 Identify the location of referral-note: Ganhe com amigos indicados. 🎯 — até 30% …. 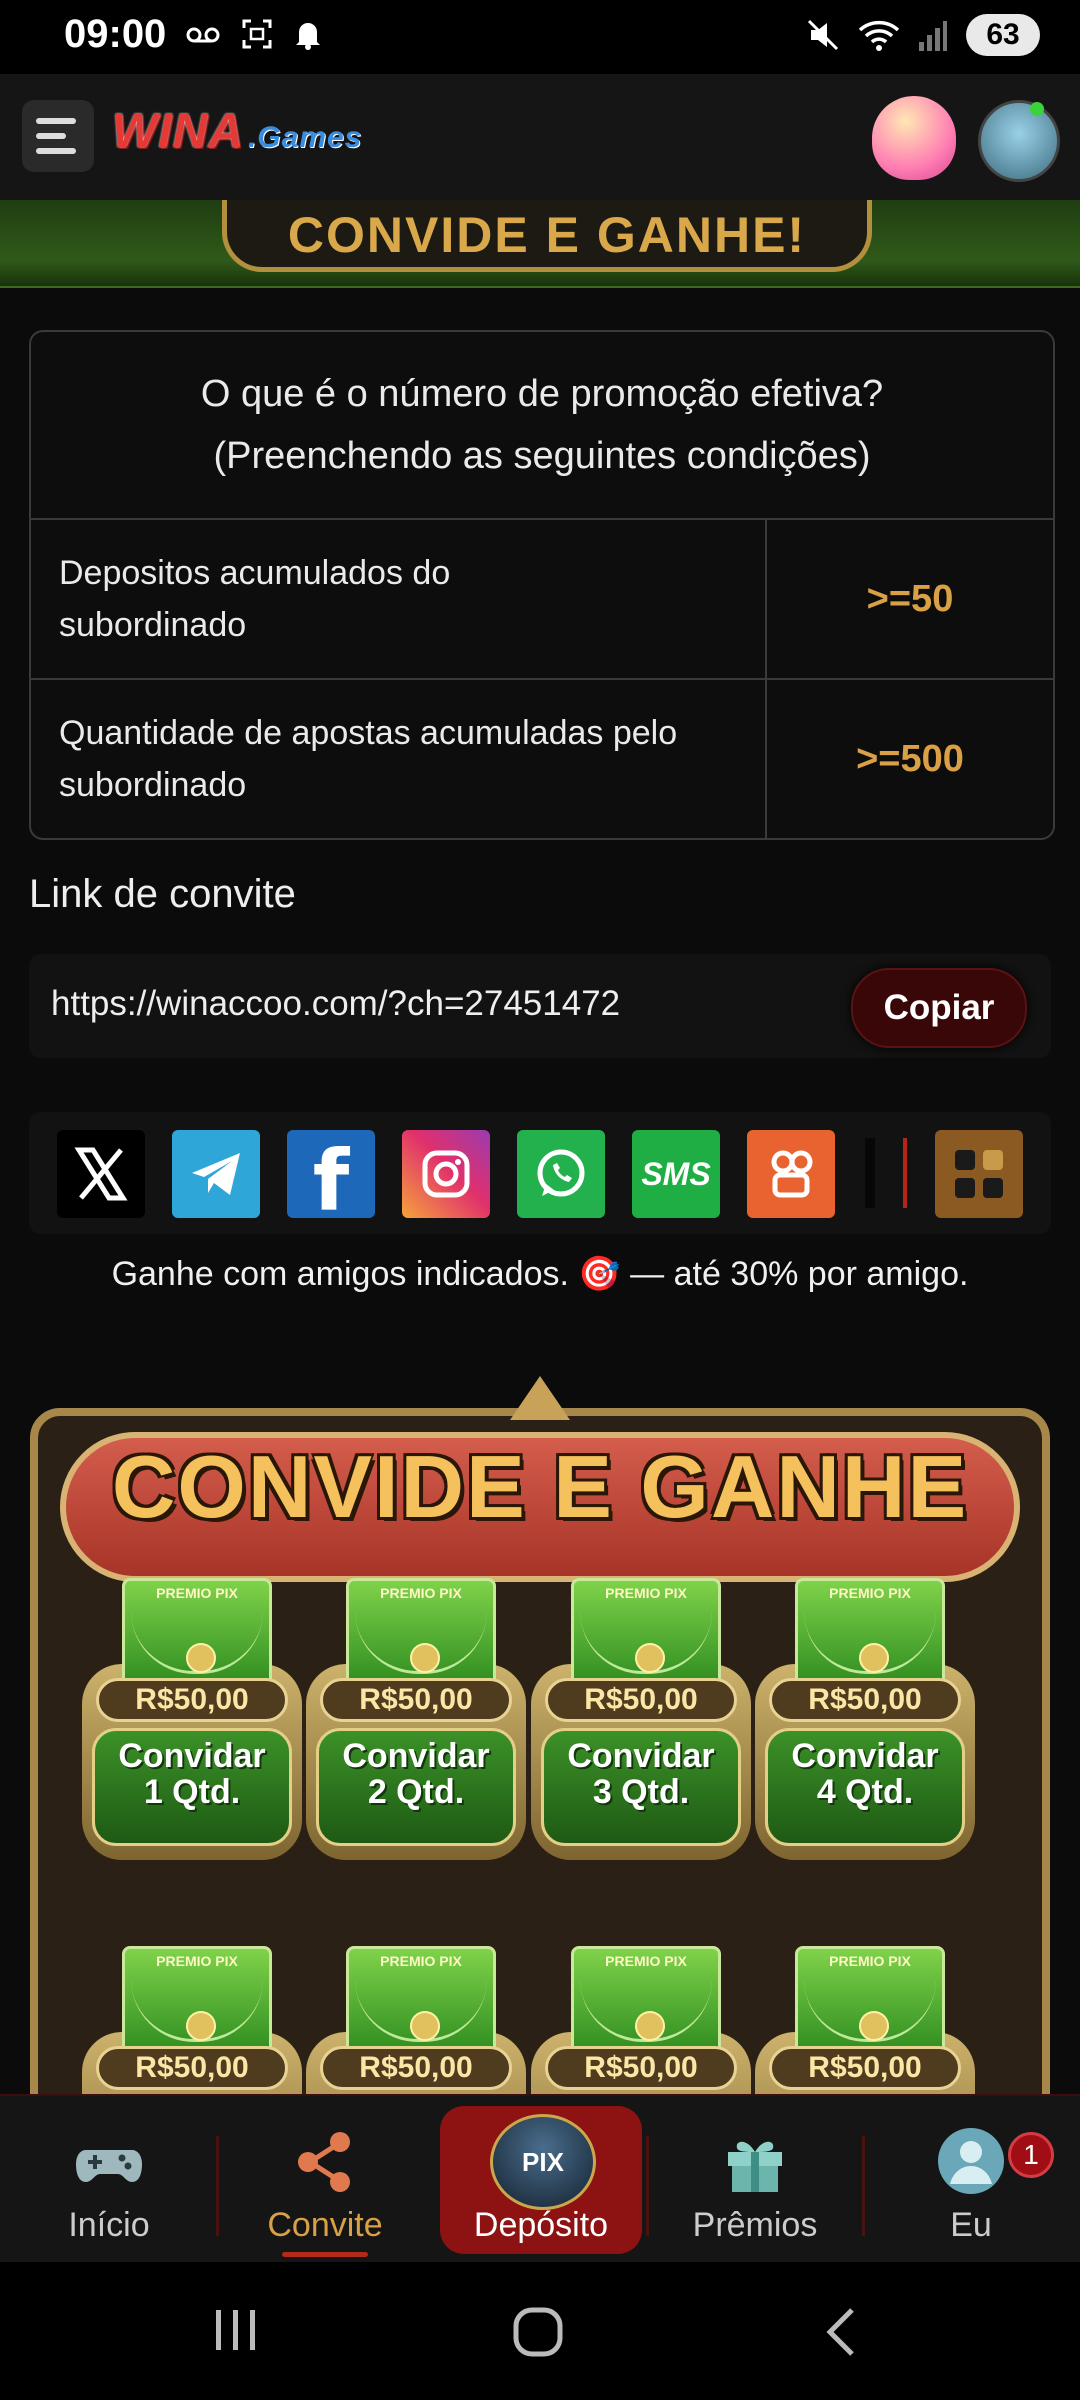
(540, 1274).